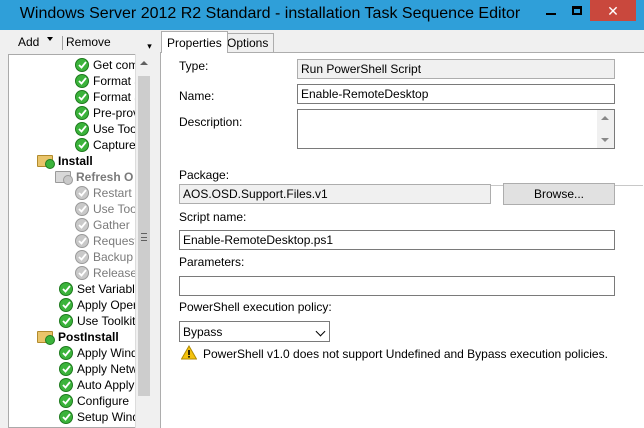 The height and width of the screenshot is (428, 644). Describe the element at coordinates (456, 94) in the screenshot. I see `name-field: Enable-RemoteDesktop` at that location.